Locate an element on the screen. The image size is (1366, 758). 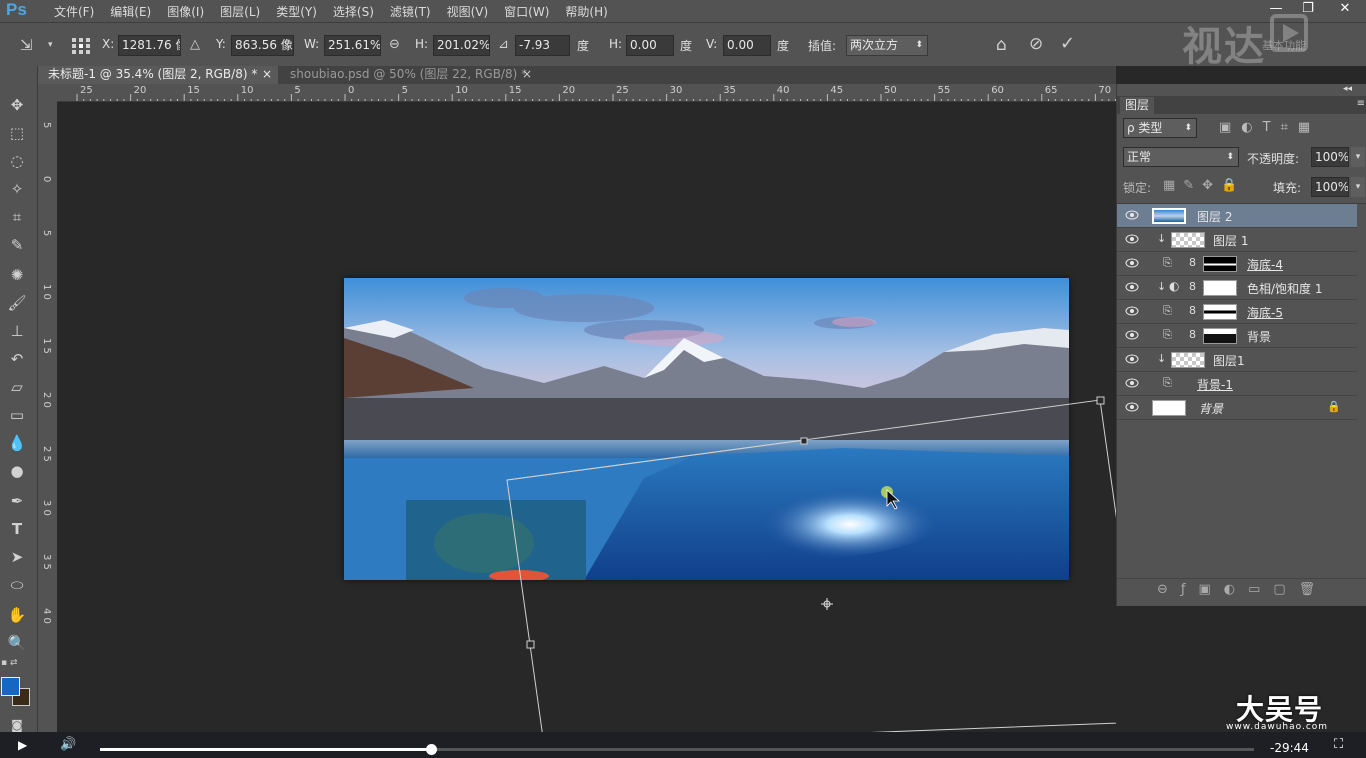
menu-file: 文件(F) is located at coordinates (74, 11).